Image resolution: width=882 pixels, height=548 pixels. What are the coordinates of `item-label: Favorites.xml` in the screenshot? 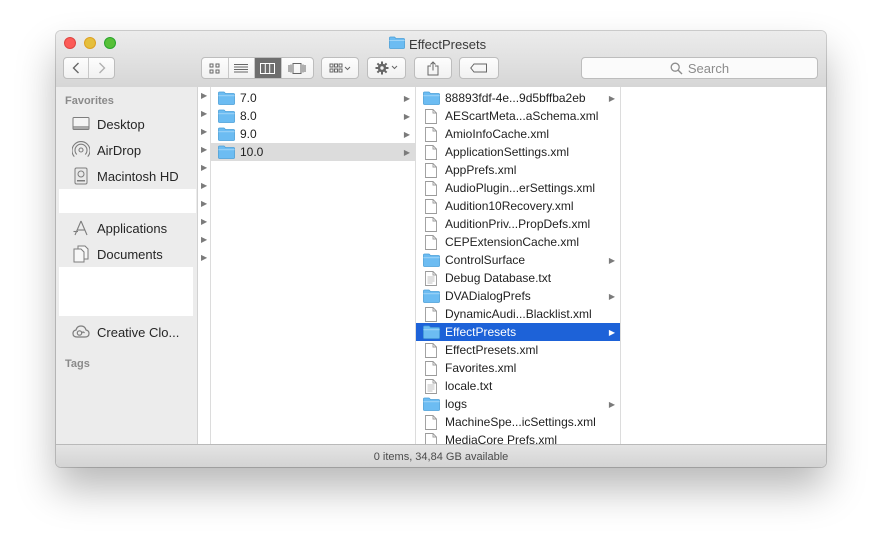 It's located at (481, 368).